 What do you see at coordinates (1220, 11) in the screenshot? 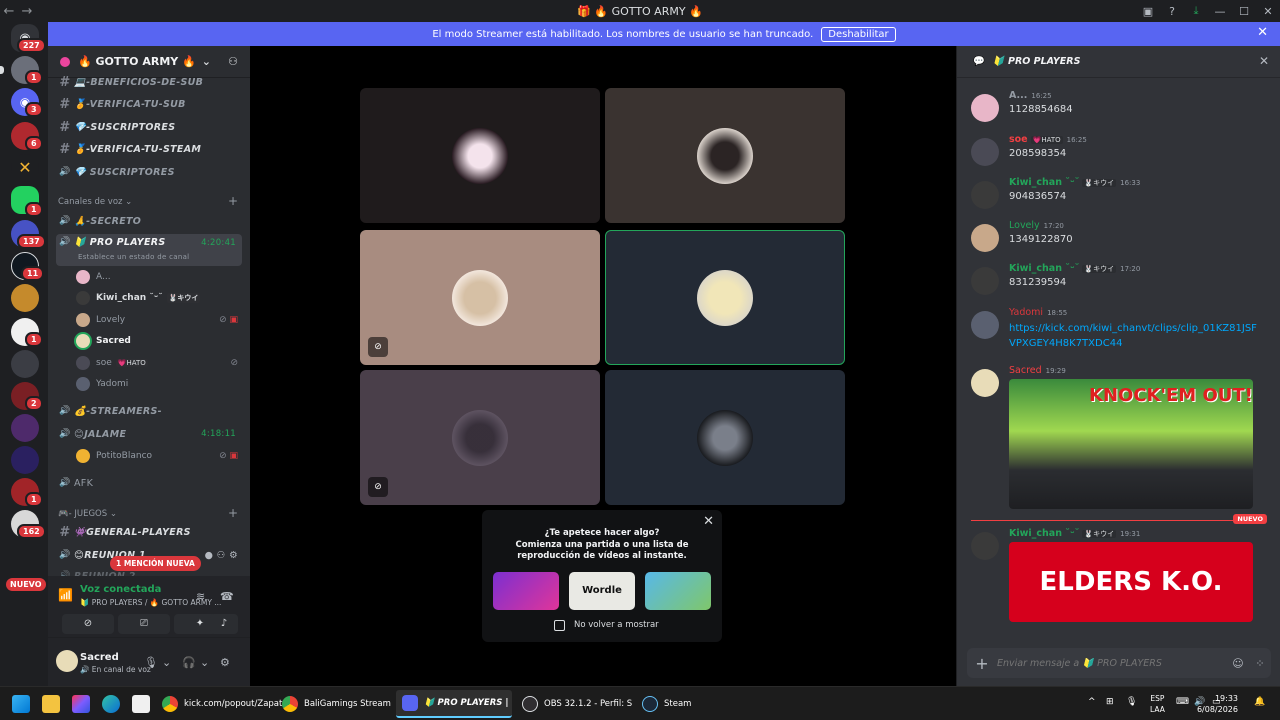
I see `minimize-icon: —` at bounding box center [1220, 11].